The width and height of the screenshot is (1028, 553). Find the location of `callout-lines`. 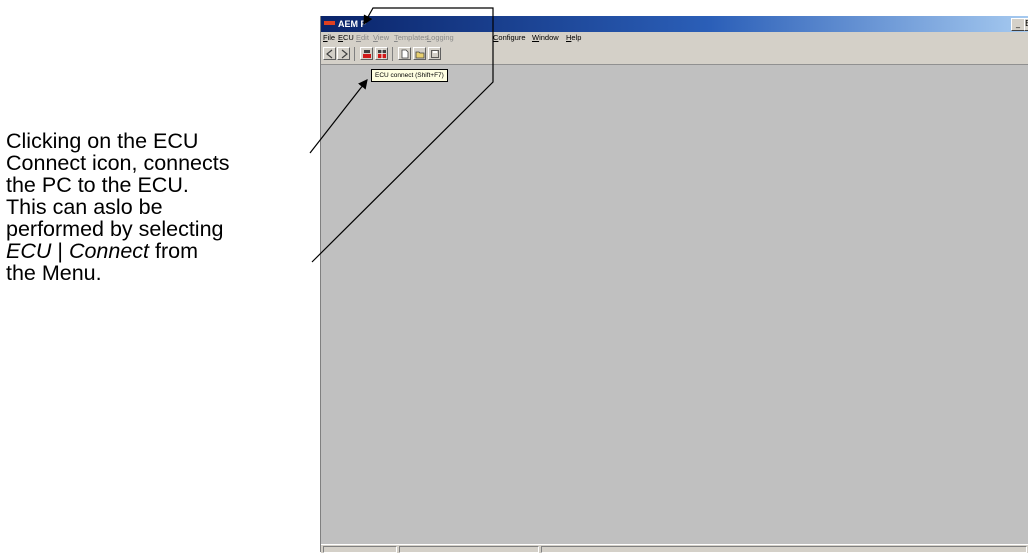

callout-lines is located at coordinates (401, 135).